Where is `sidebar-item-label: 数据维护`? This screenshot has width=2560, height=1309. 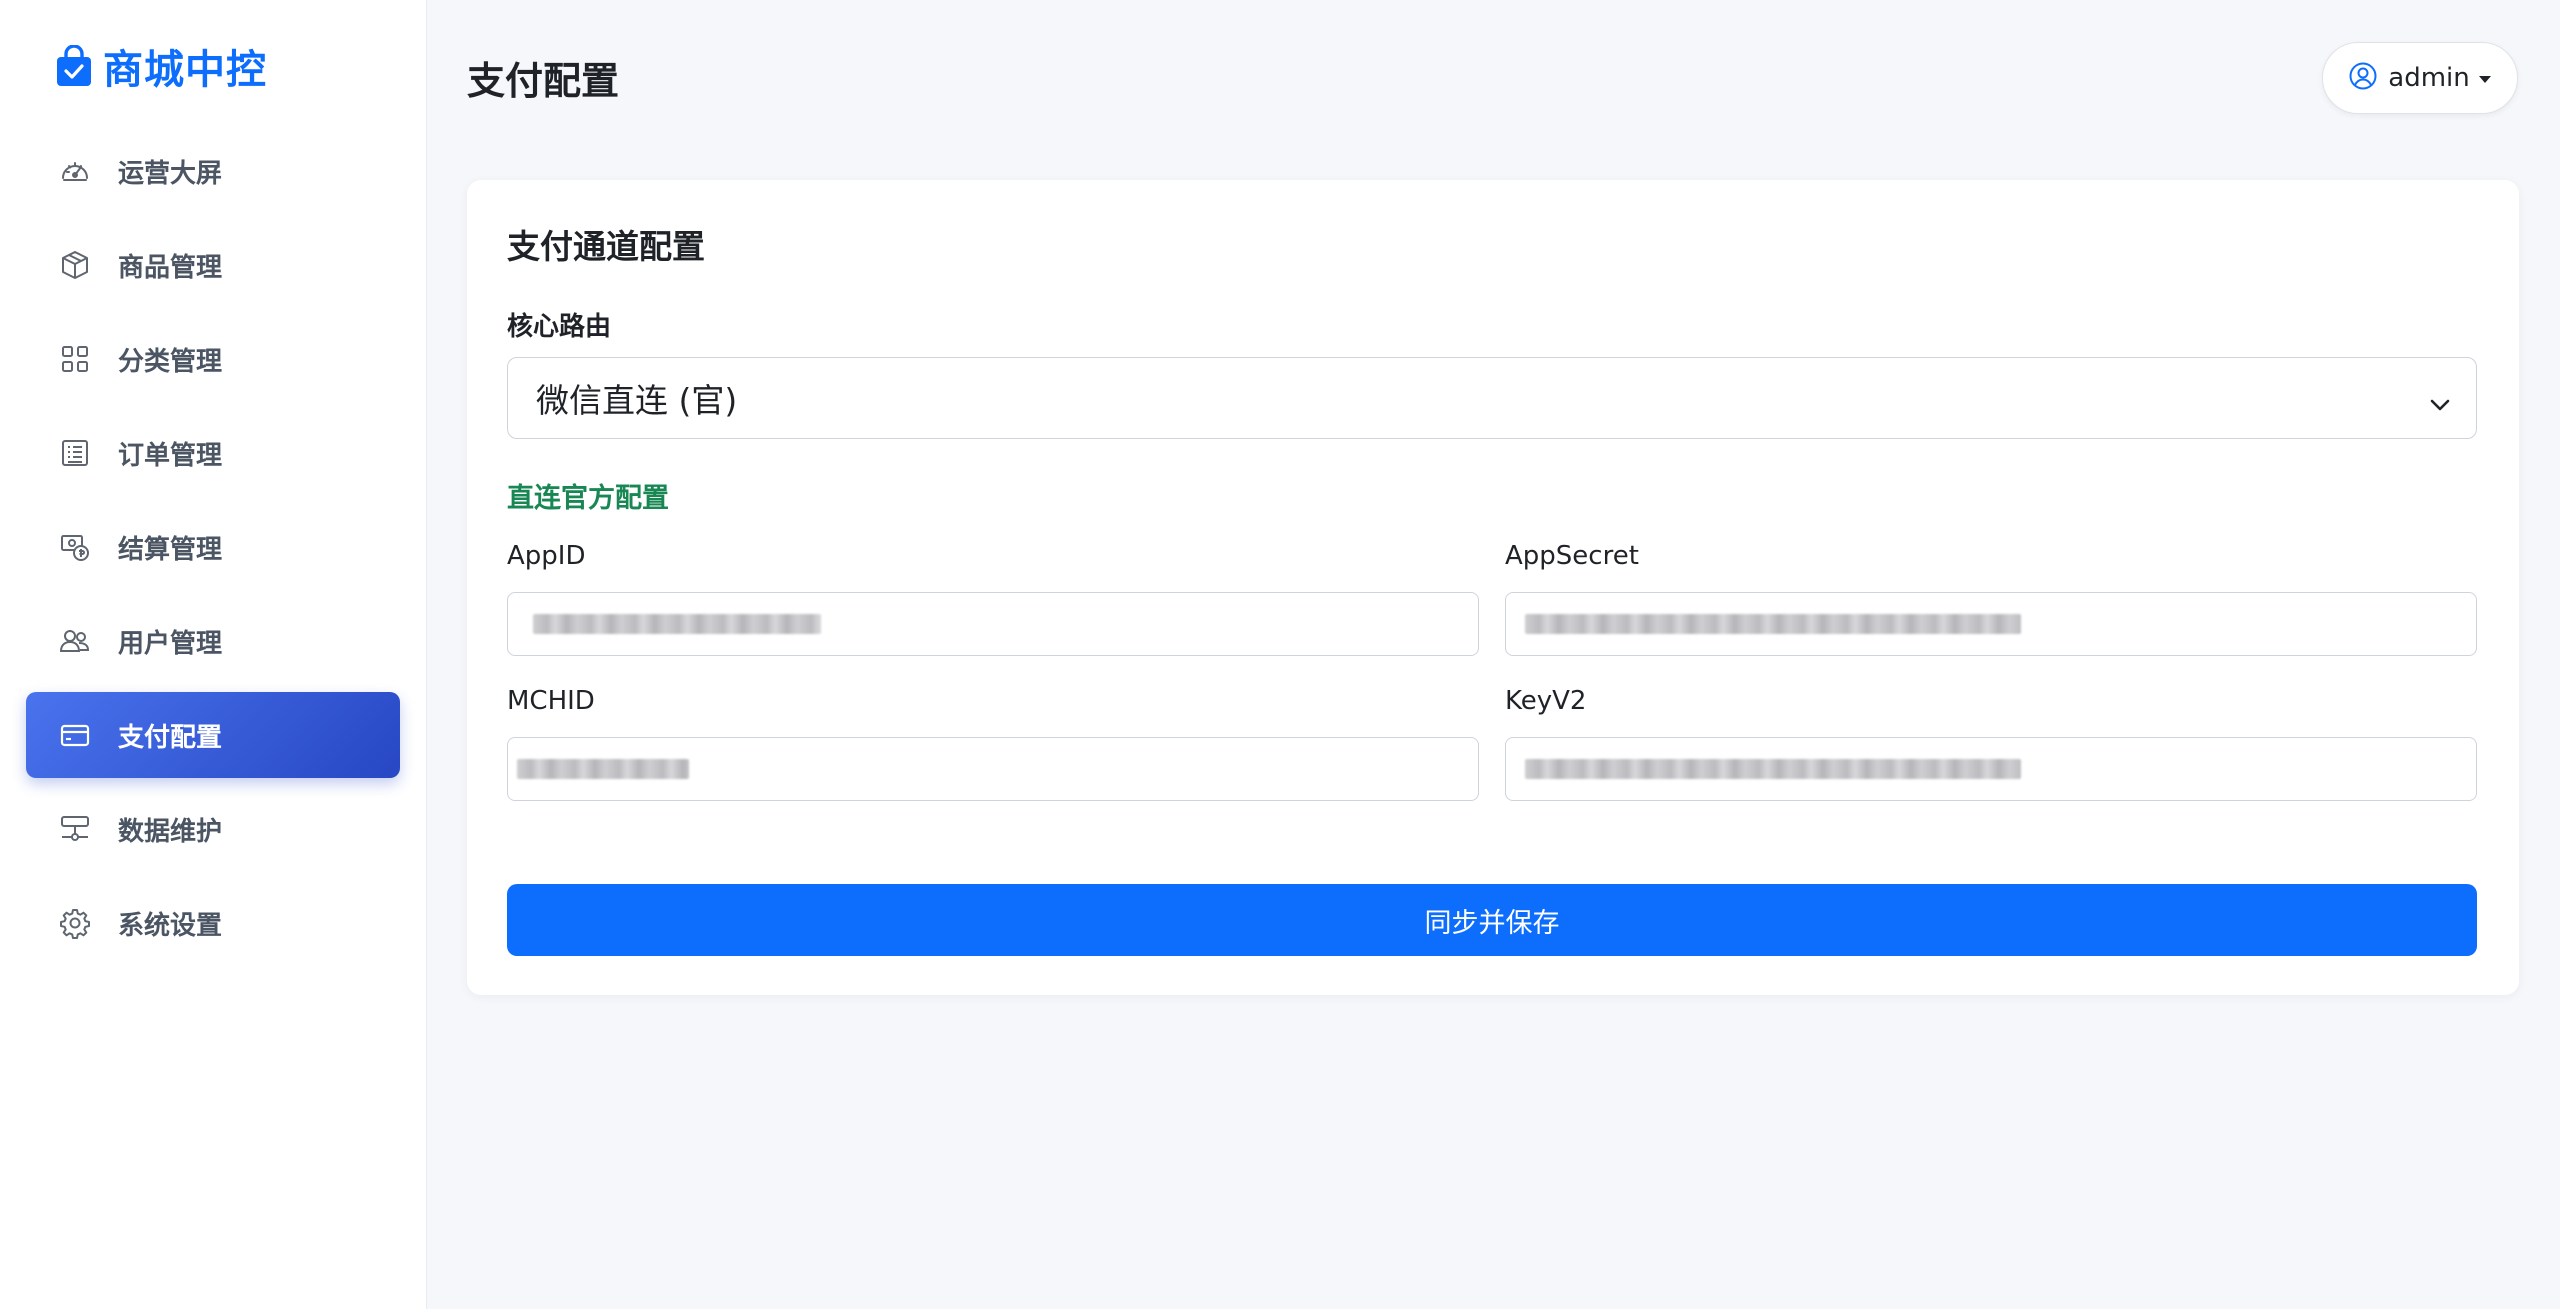 sidebar-item-label: 数据维护 is located at coordinates (170, 831).